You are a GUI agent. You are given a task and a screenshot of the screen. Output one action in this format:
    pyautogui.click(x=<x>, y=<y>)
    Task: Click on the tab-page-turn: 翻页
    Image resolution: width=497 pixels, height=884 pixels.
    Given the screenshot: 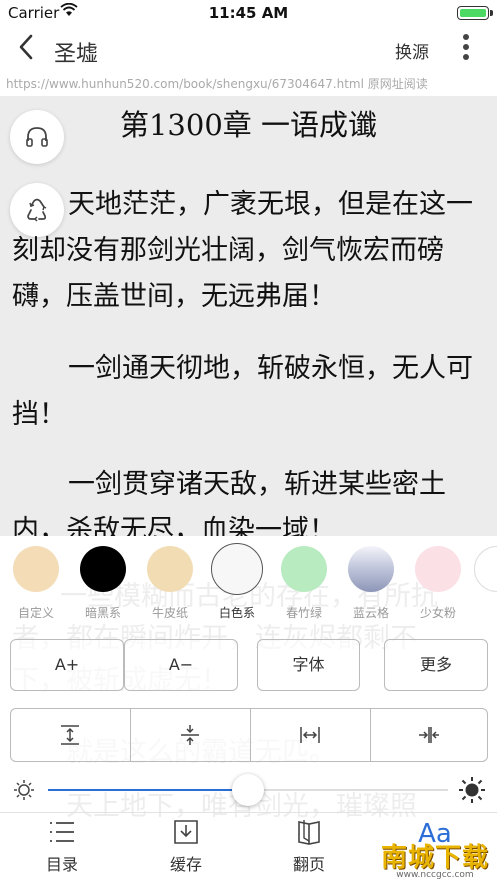 What is the action you would take?
    pyautogui.click(x=309, y=847)
    